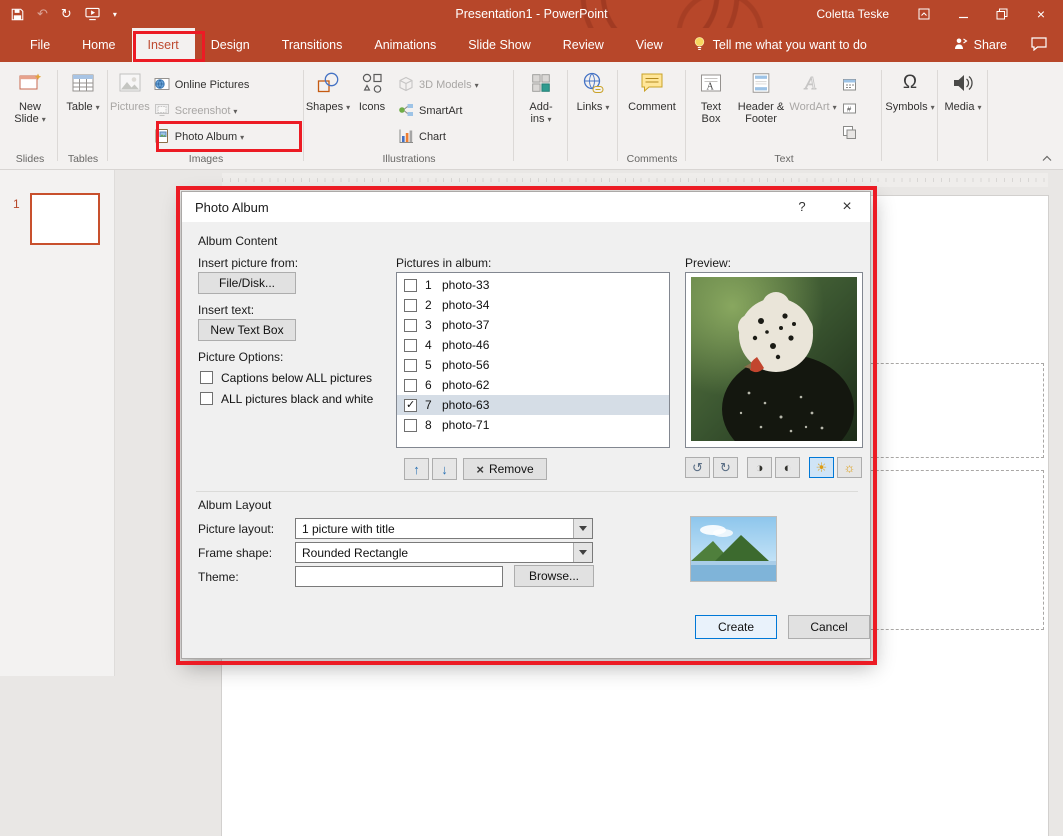 The image size is (1063, 836). Describe the element at coordinates (708, 263) in the screenshot. I see `preview-label: Preview:` at that location.